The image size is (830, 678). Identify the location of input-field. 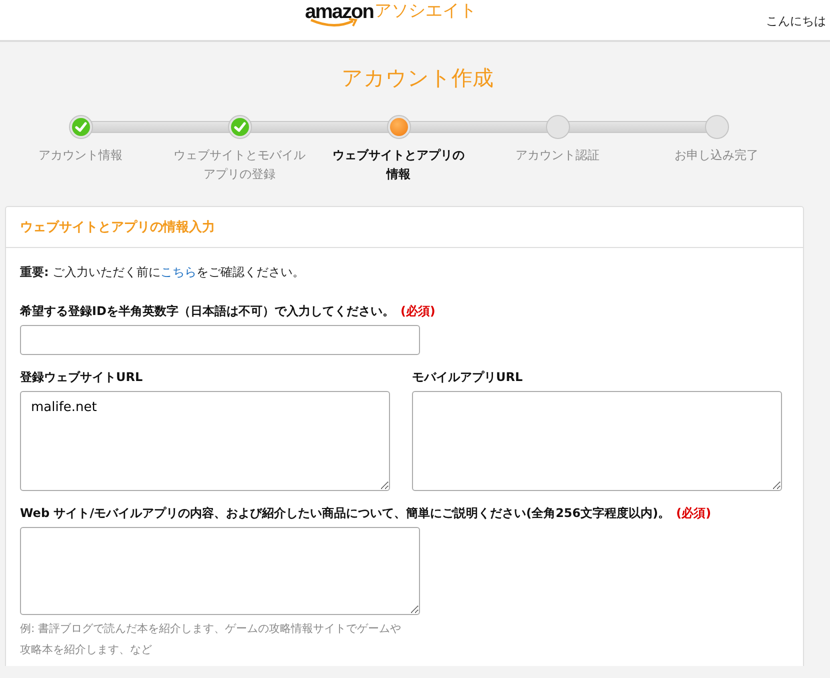
(220, 340).